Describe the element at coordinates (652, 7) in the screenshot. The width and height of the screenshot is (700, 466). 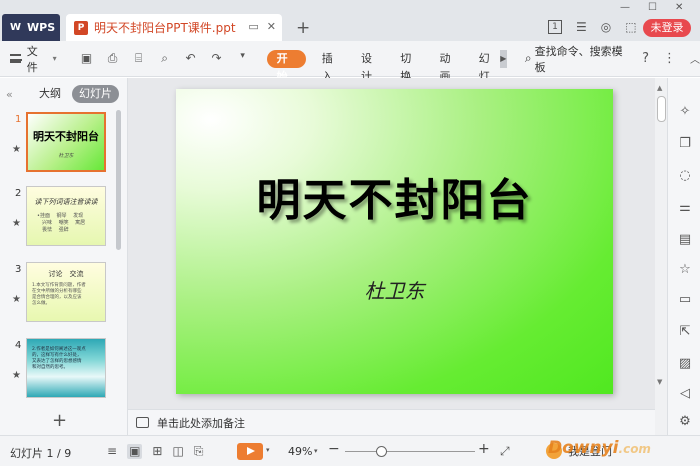
I see `maximize-icon: ☐` at that location.